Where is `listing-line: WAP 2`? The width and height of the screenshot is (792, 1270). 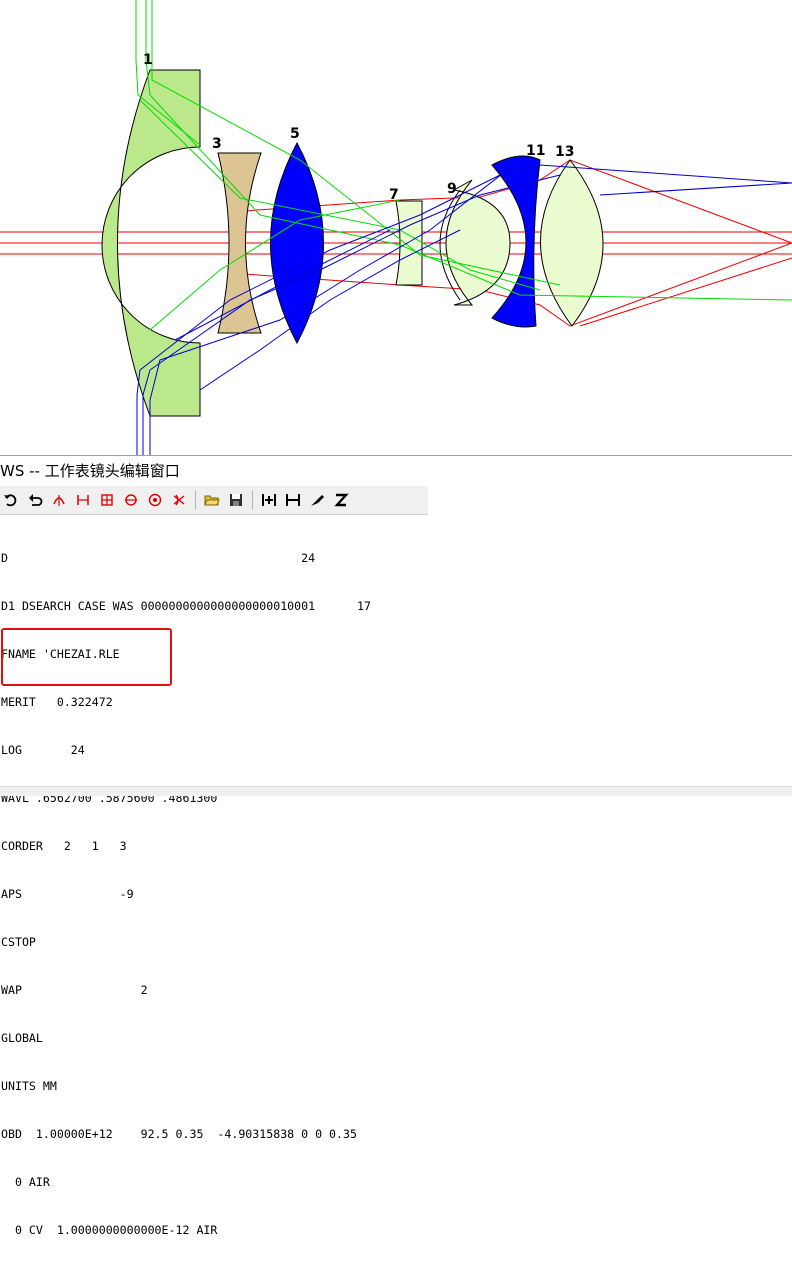 listing-line: WAP 2 is located at coordinates (74, 990).